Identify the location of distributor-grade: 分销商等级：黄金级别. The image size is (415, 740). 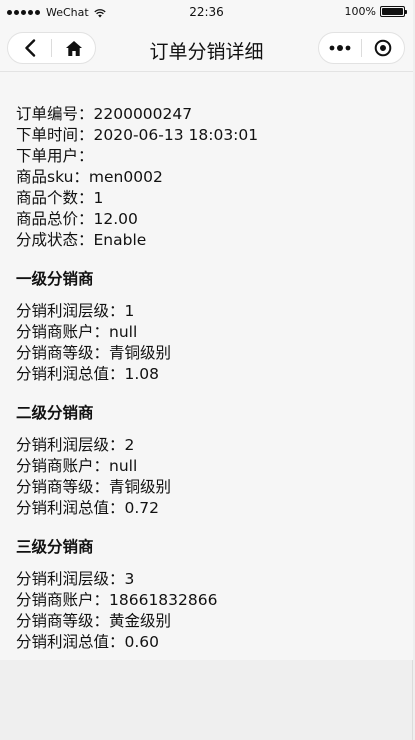
(94, 621).